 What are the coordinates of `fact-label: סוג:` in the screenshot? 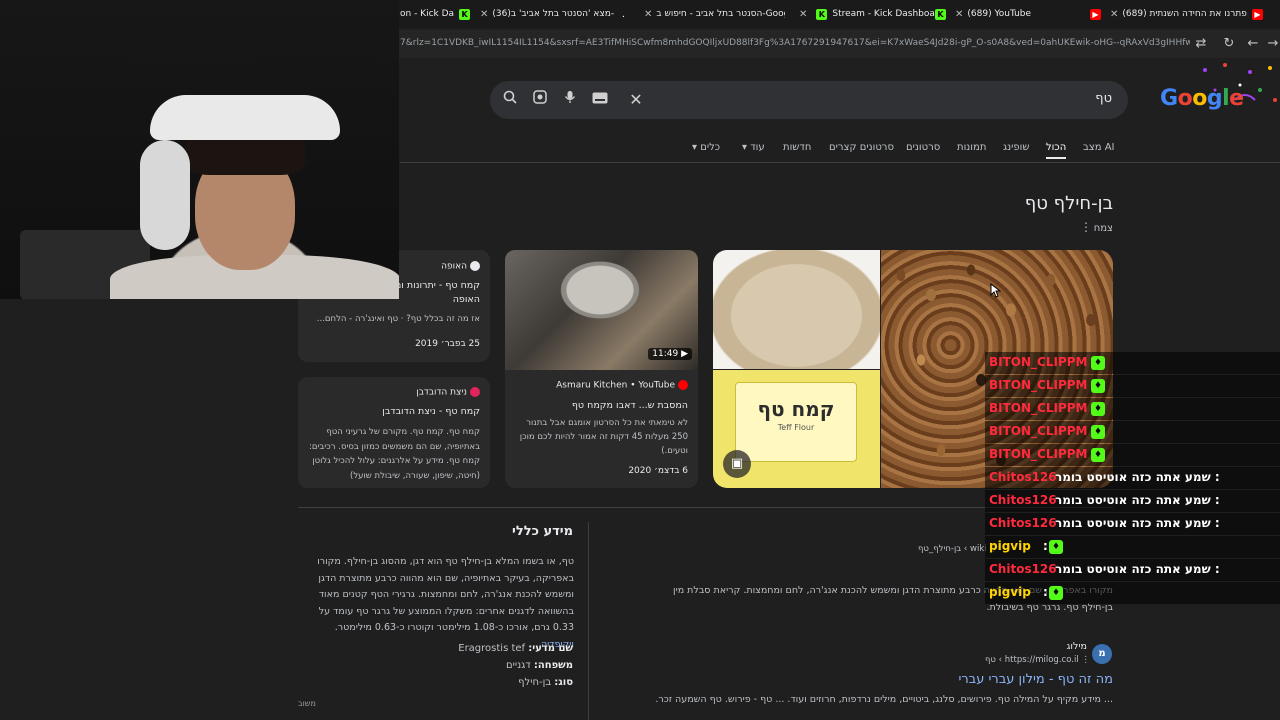 It's located at (563, 682).